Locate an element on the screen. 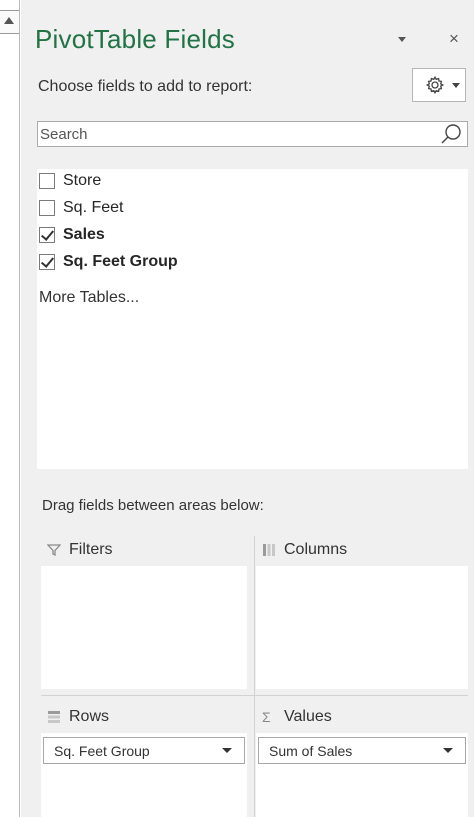 This screenshot has width=474, height=817. search-icon is located at coordinates (451, 134).